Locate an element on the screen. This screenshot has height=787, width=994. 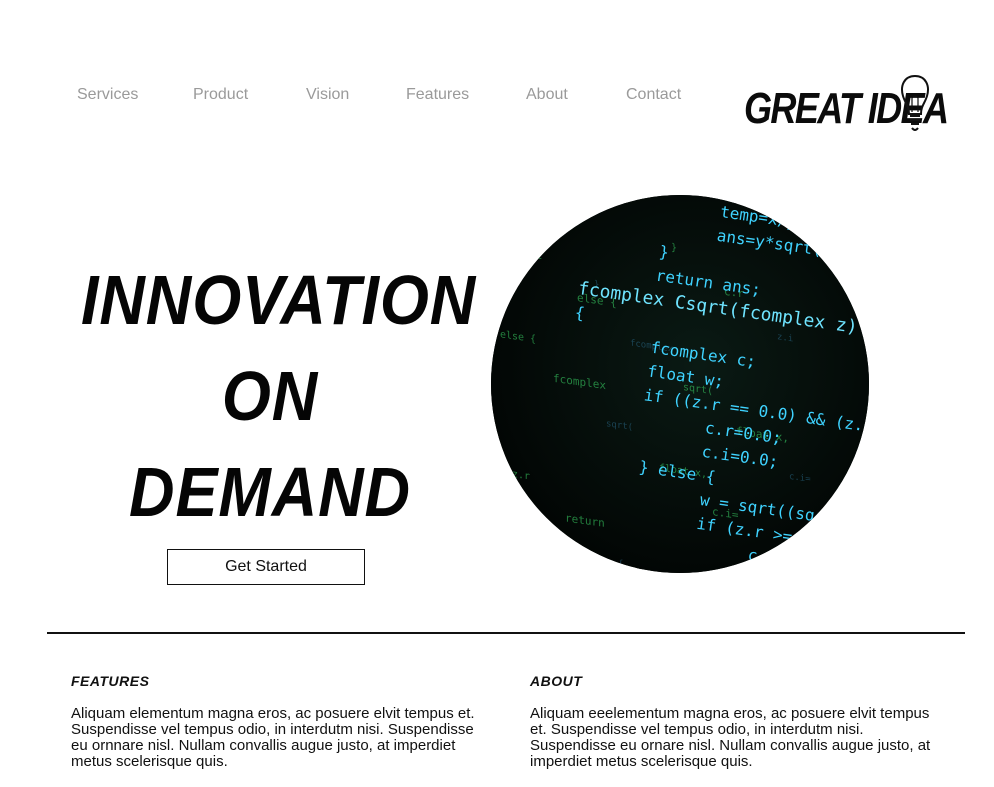
about-title: ABOUT is located at coordinates (556, 681).